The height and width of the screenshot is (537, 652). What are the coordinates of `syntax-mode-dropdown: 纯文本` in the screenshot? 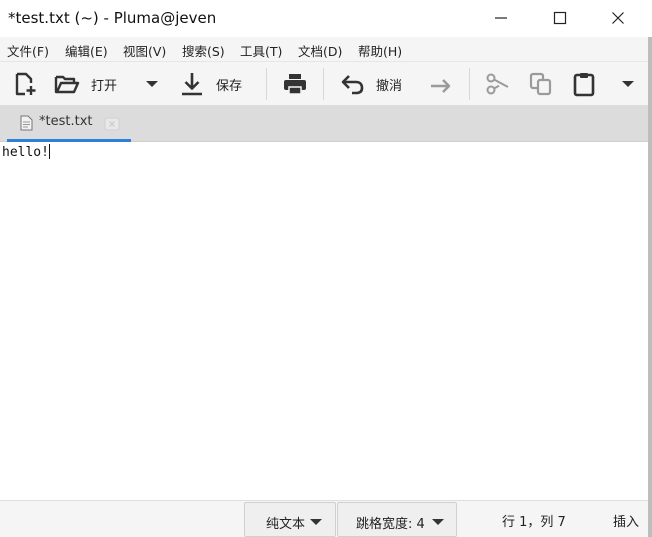 It's located at (290, 519).